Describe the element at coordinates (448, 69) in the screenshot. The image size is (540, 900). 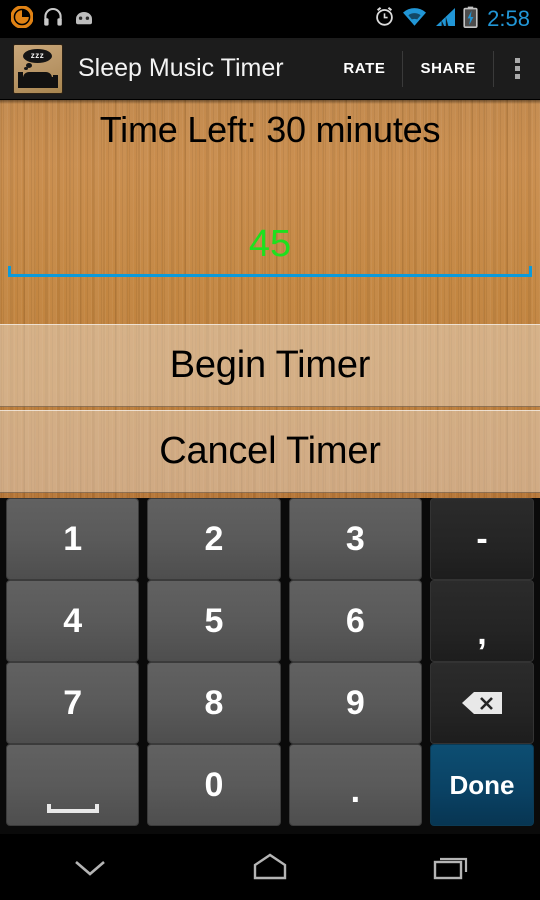
I see `share-button: SHARE` at that location.